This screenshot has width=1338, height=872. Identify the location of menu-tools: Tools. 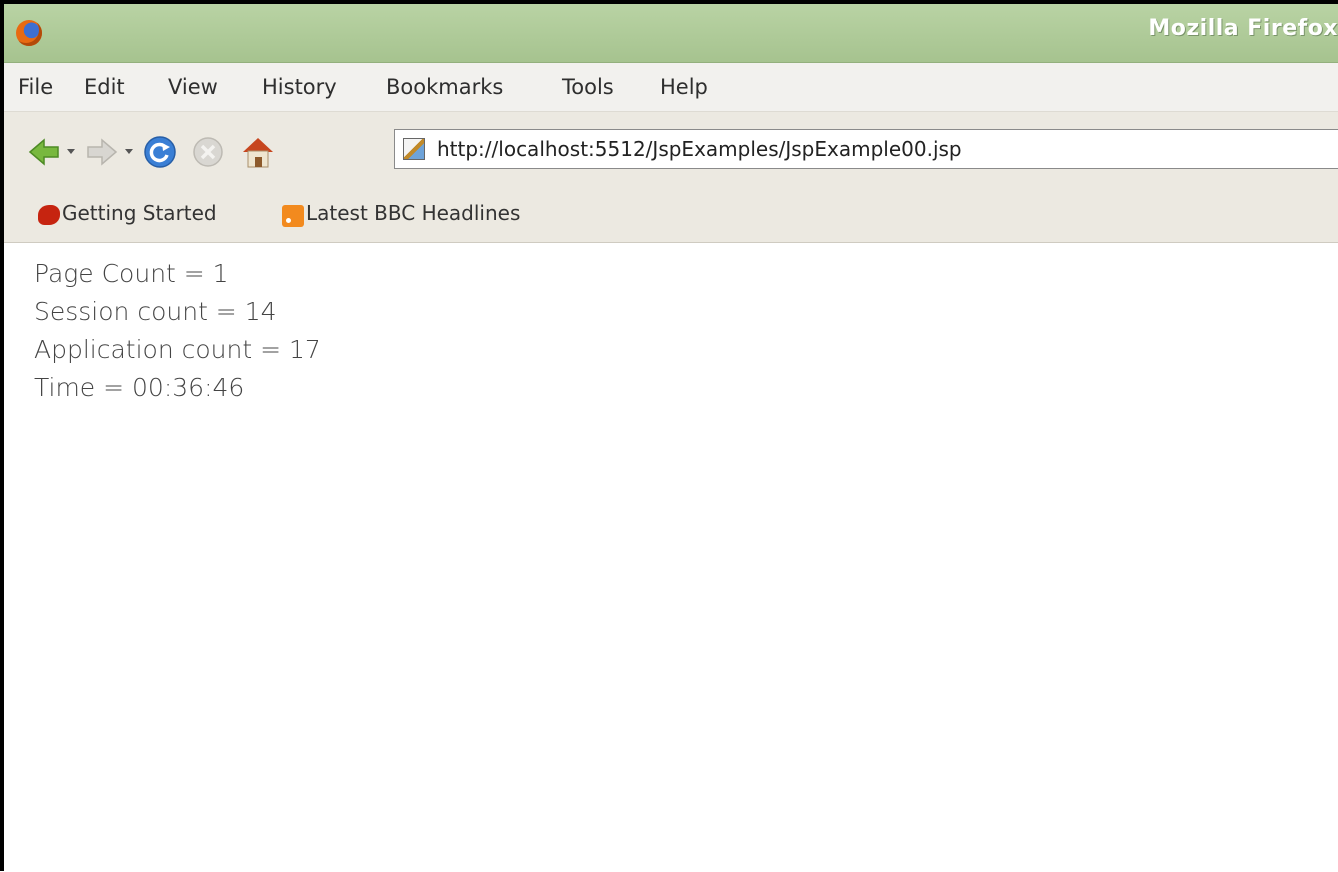
(588, 87).